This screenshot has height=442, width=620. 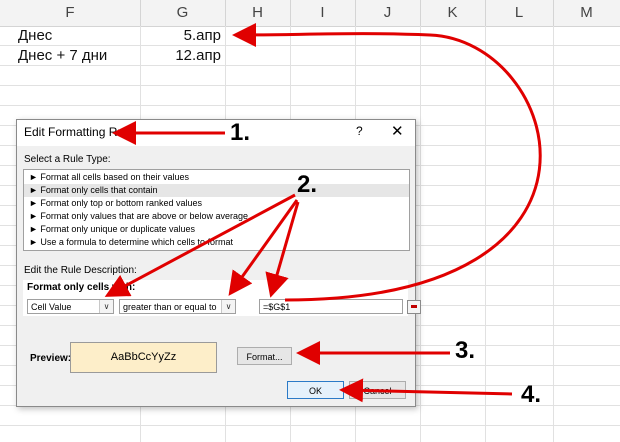 I want to click on annotation-3: 3., so click(x=465, y=350).